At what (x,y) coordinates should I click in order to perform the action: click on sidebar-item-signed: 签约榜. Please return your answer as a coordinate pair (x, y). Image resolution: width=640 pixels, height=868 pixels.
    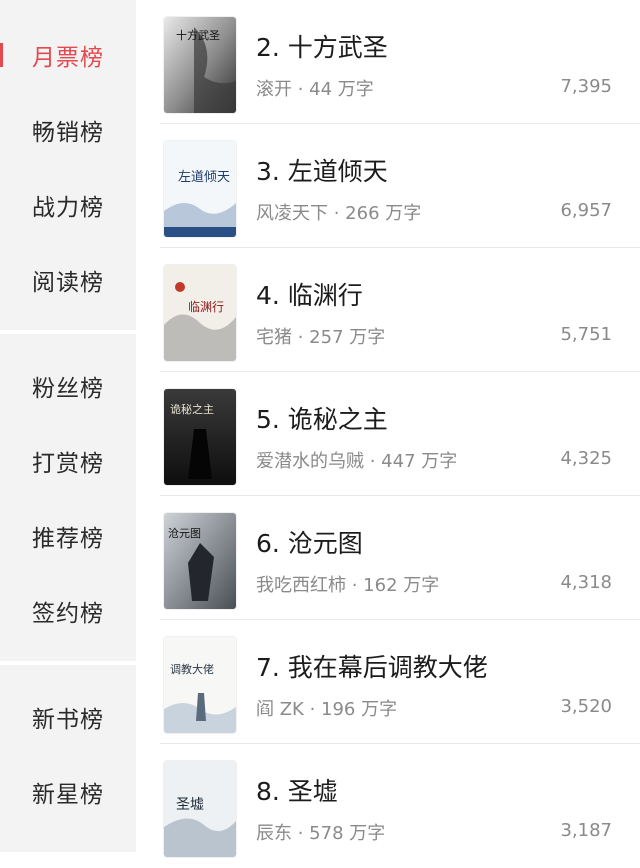
    Looking at the image, I should click on (68, 611).